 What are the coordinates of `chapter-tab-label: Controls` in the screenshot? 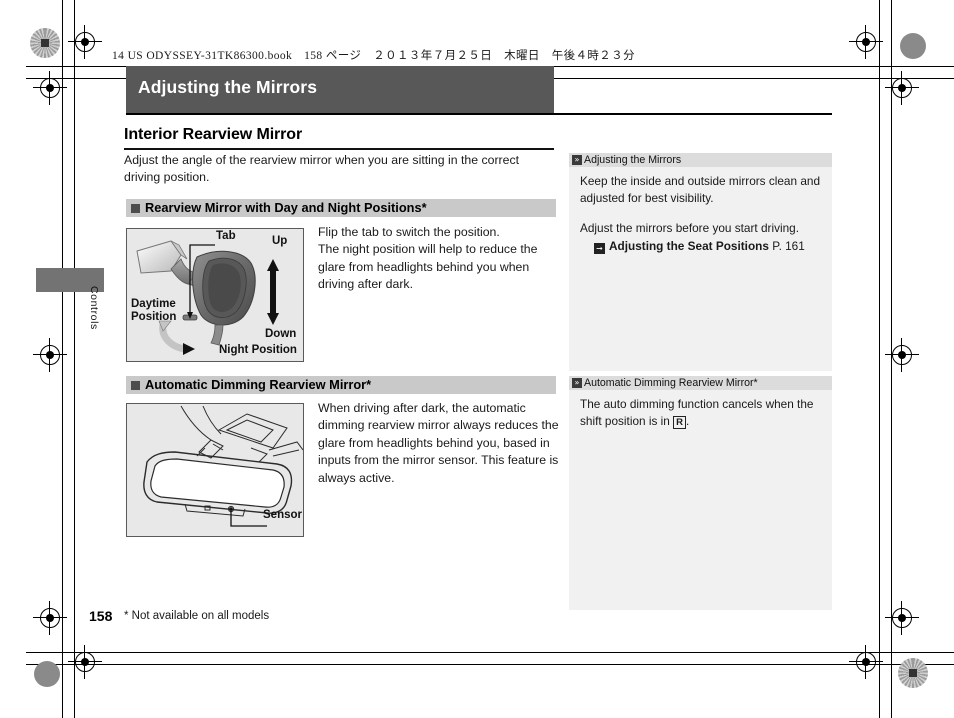 It's located at (94, 308).